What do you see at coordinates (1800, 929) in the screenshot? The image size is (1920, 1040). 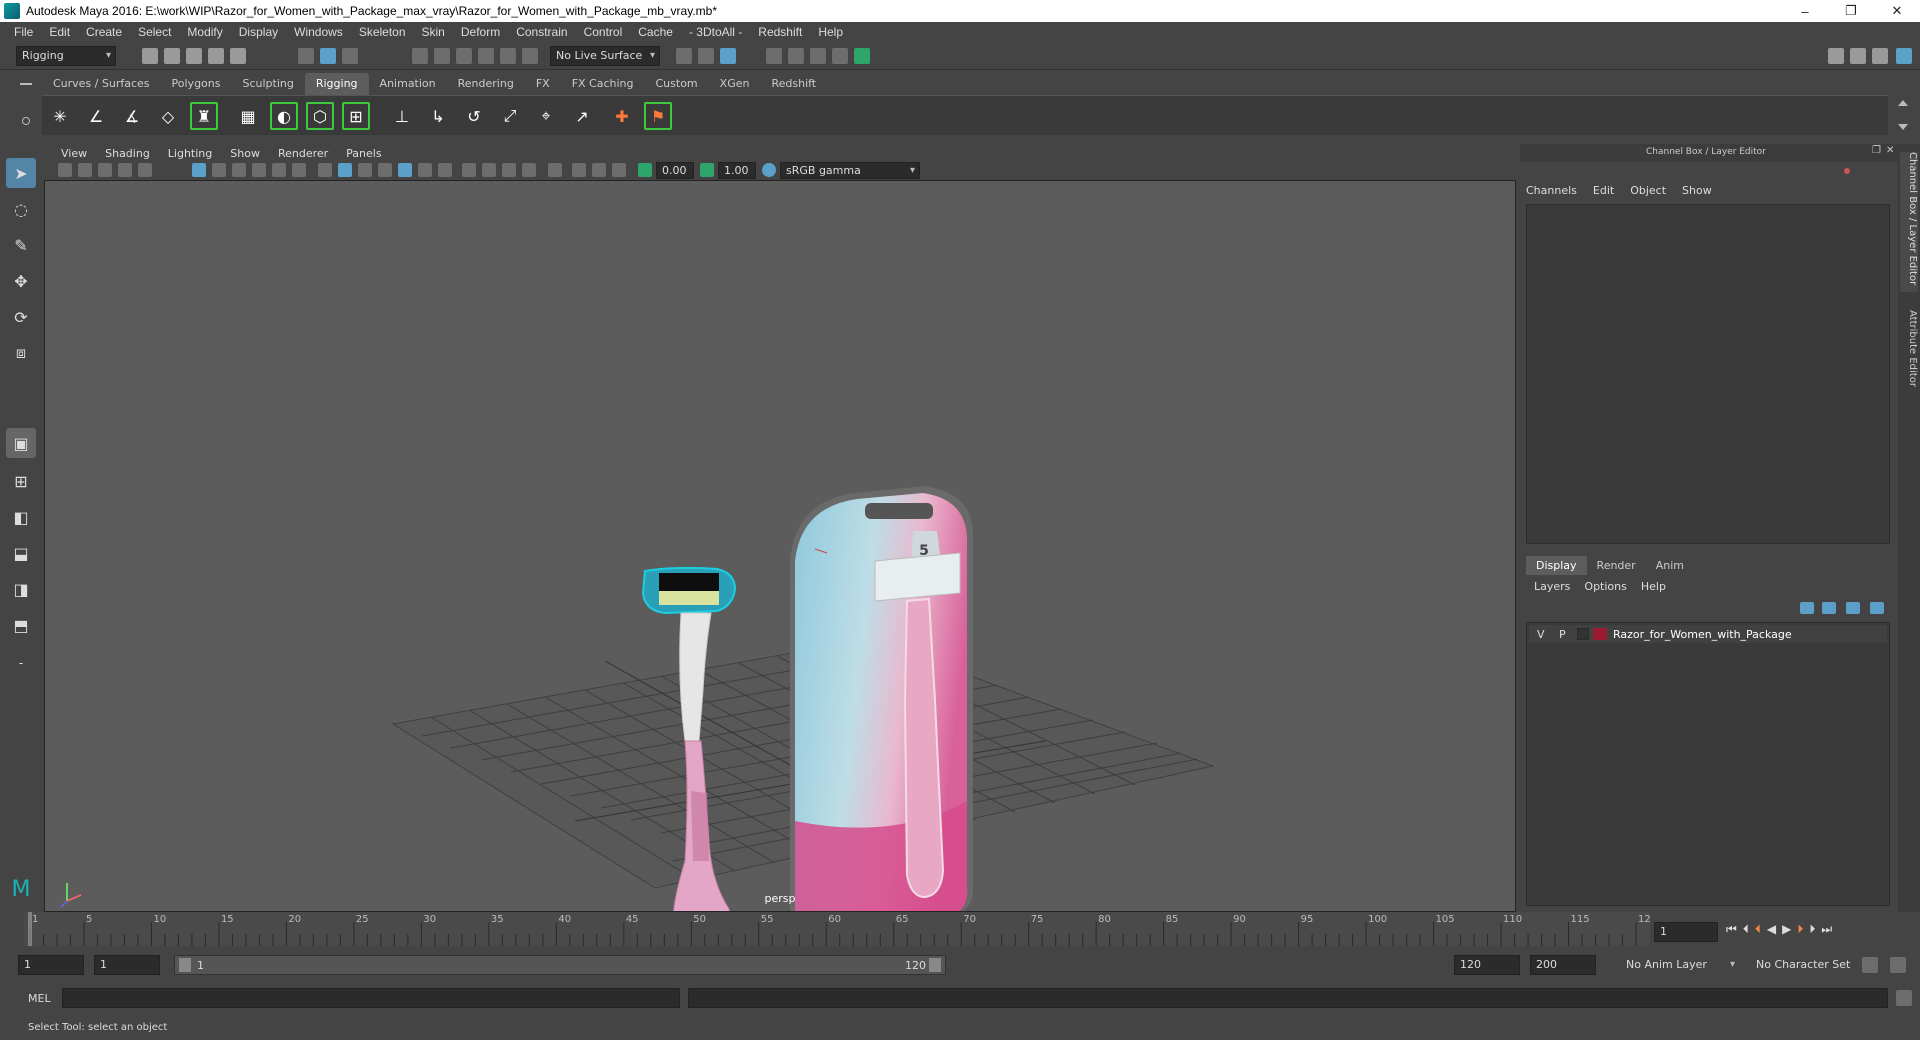 I see `step-forward-key-icon: ⏵` at bounding box center [1800, 929].